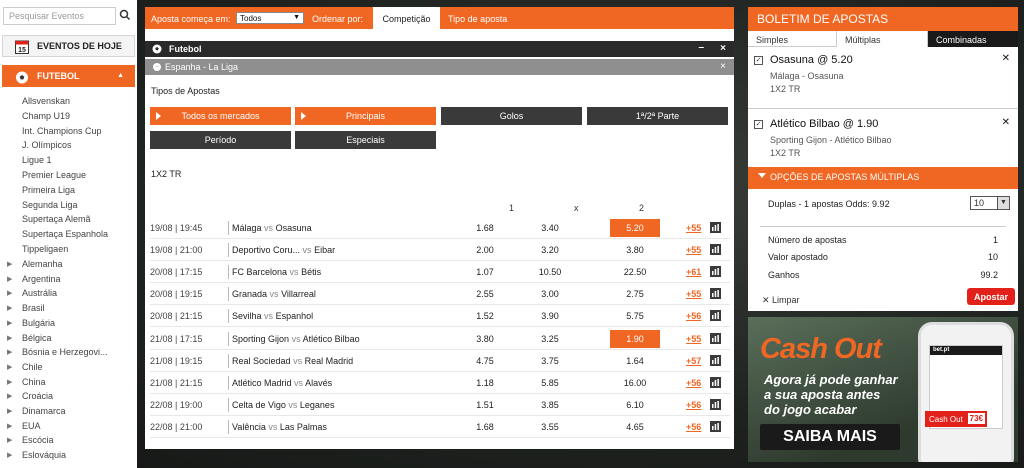 This screenshot has height=468, width=1024. Describe the element at coordinates (991, 296) in the screenshot. I see `place-bet-button: Apostar` at that location.